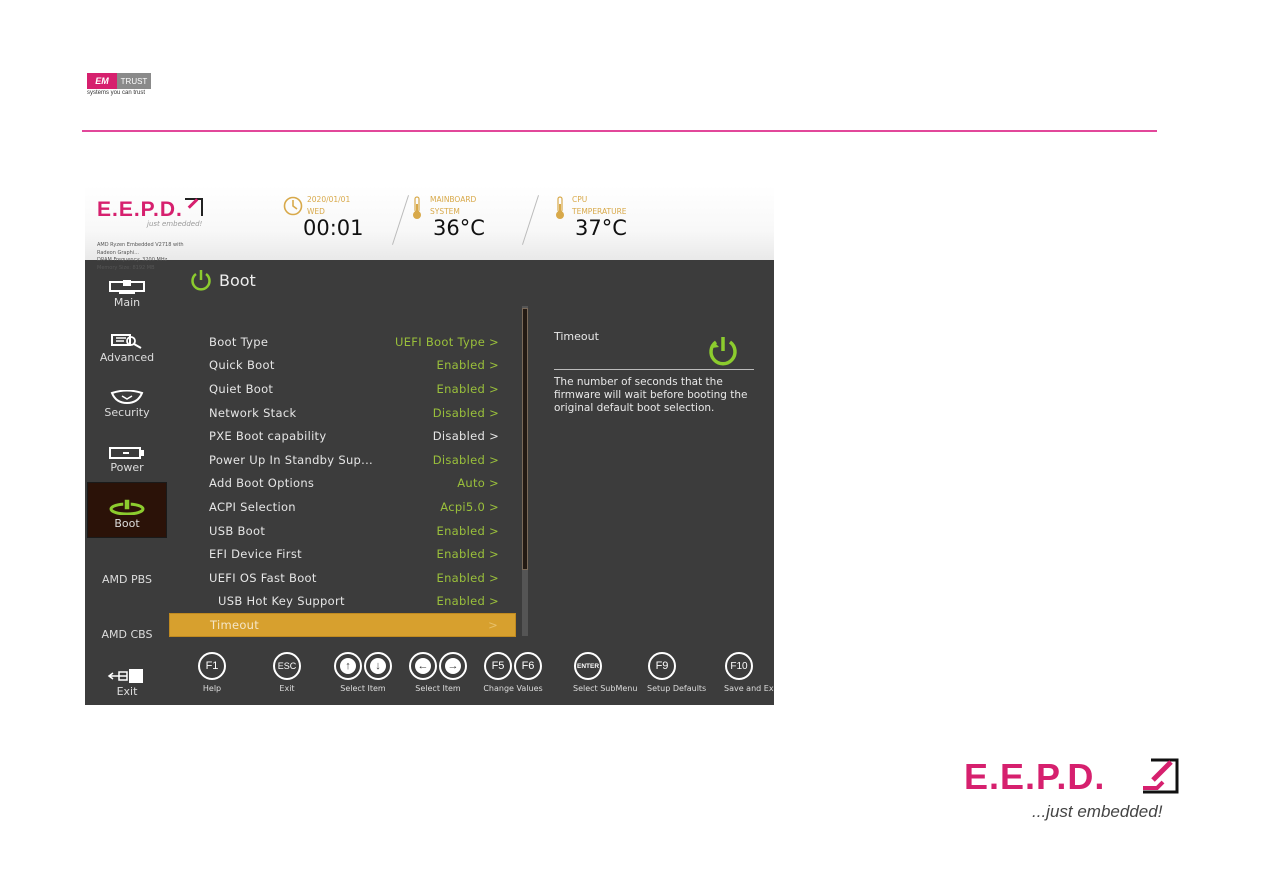 The width and height of the screenshot is (1263, 893). I want to click on menu-item-uefi-os-fast-boot: UEFI OS Fast Boot Enabled >, so click(342, 578).